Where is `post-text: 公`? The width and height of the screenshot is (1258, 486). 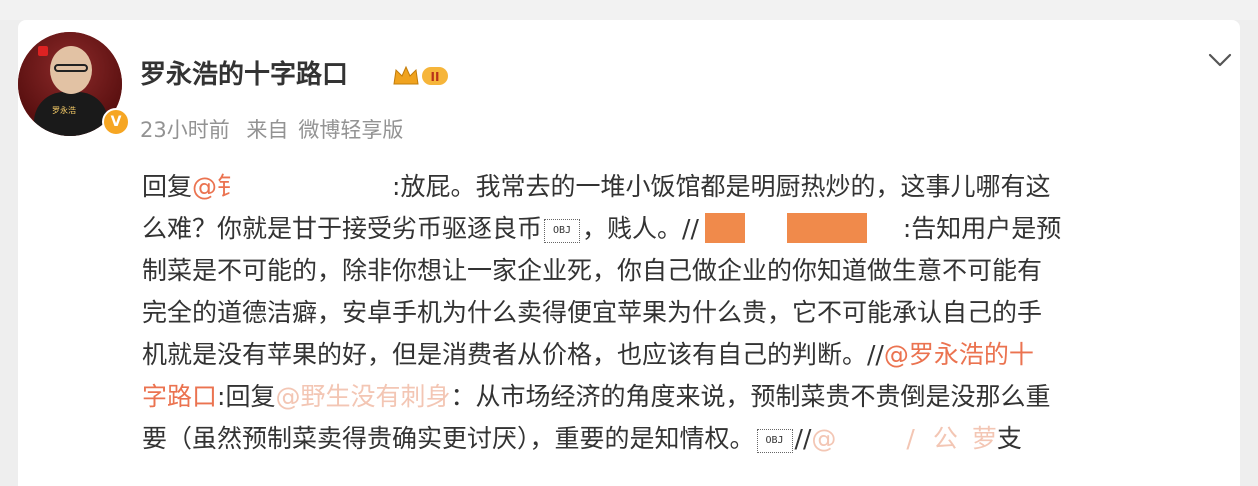 post-text: 公 is located at coordinates (945, 438).